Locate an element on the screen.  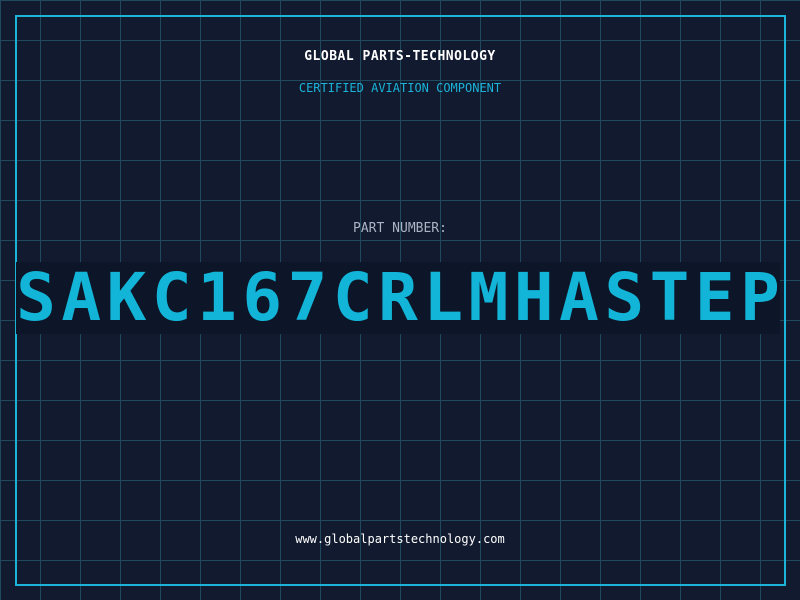
part-number-char: L is located at coordinates (443, 297).